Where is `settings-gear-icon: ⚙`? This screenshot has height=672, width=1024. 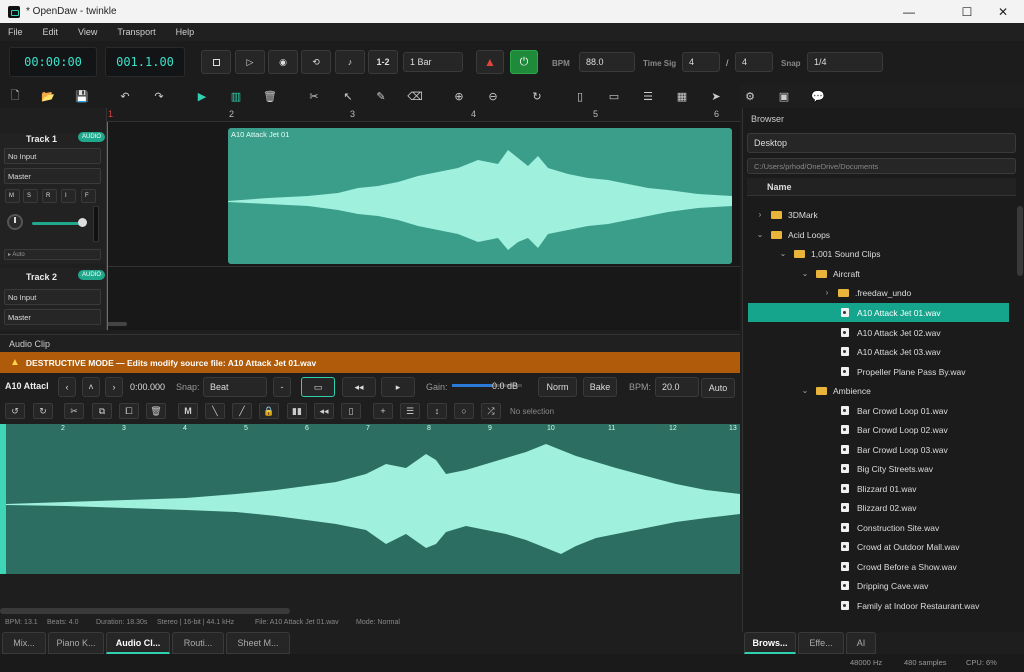 settings-gear-icon: ⚙ is located at coordinates (750, 96).